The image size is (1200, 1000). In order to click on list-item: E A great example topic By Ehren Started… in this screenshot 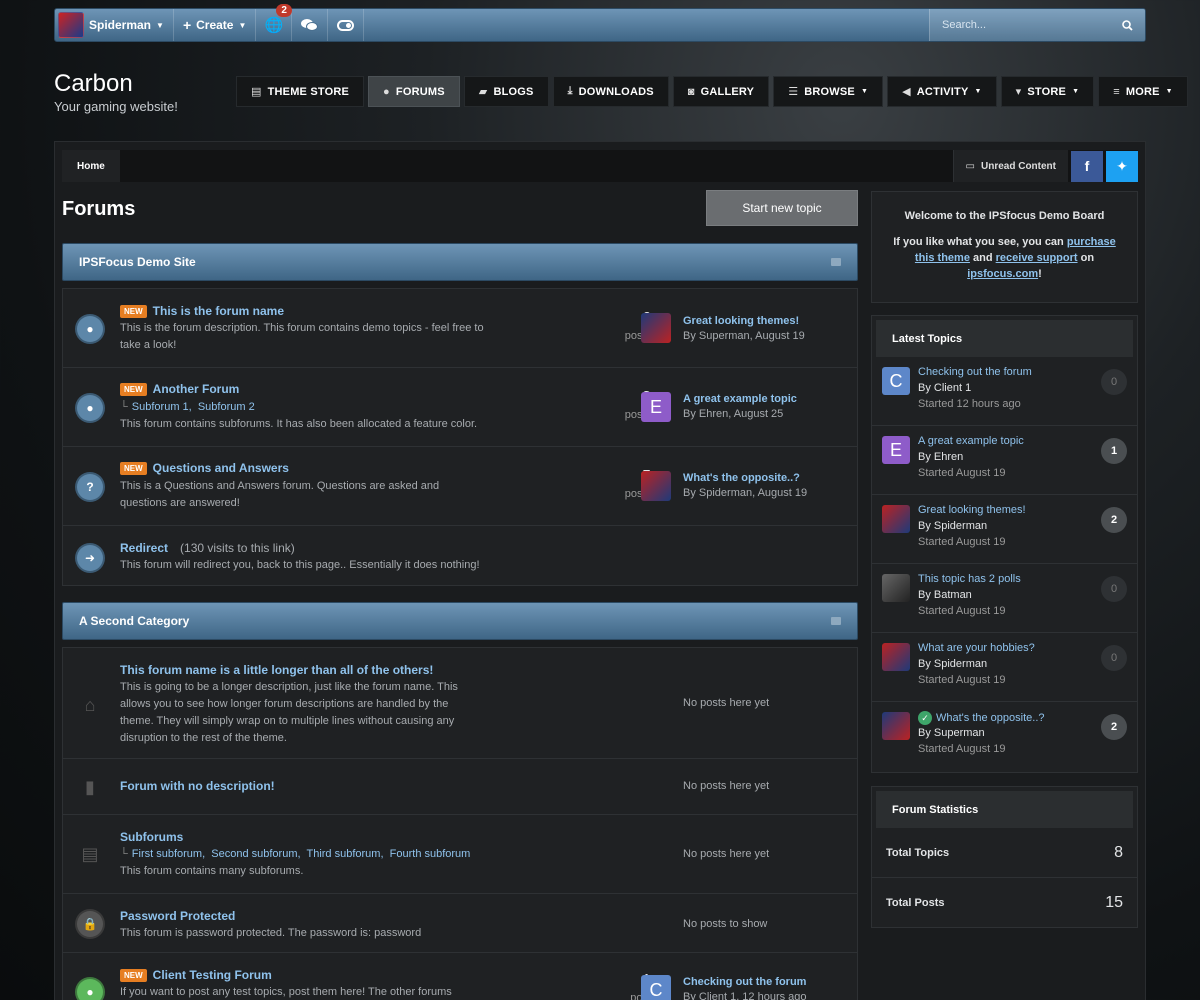, I will do `click(1004, 460)`.